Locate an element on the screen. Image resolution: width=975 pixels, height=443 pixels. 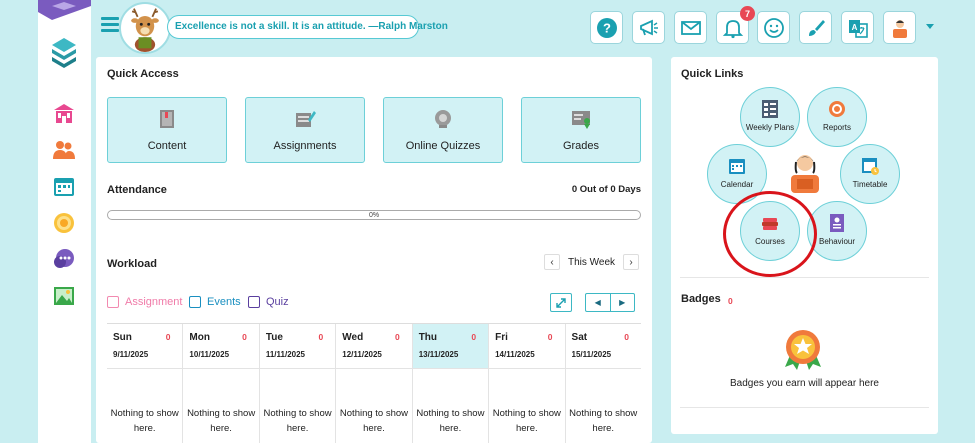
book-icon is located at coordinates (167, 119).